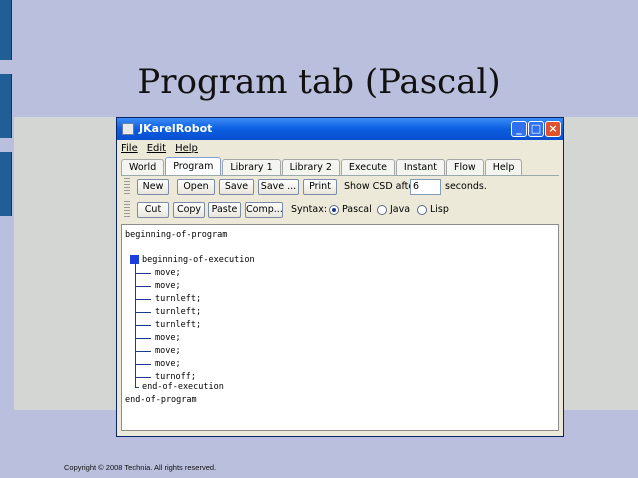  What do you see at coordinates (519, 129) in the screenshot?
I see `minimize-icon: _` at bounding box center [519, 129].